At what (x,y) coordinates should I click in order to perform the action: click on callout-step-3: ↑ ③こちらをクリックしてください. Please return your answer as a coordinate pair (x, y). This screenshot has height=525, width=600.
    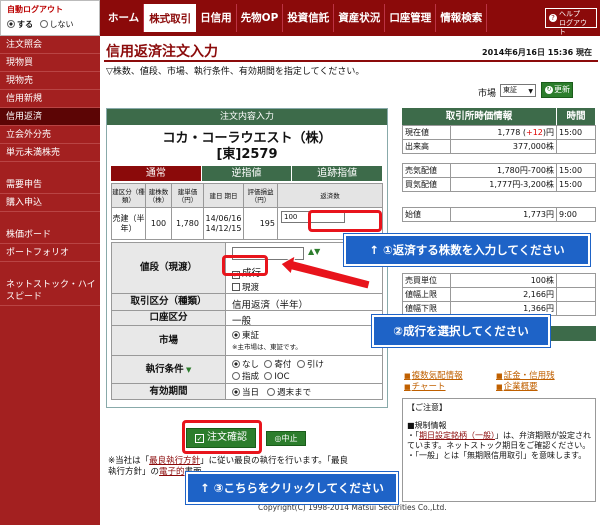
    Looking at the image, I should click on (292, 488).